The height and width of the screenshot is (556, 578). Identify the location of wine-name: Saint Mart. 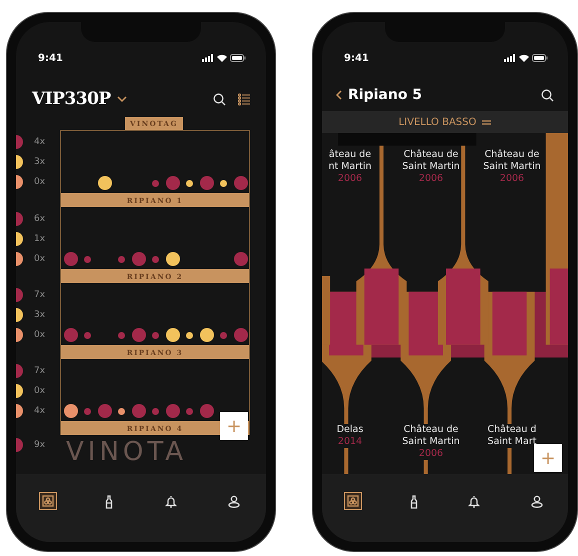
(512, 442).